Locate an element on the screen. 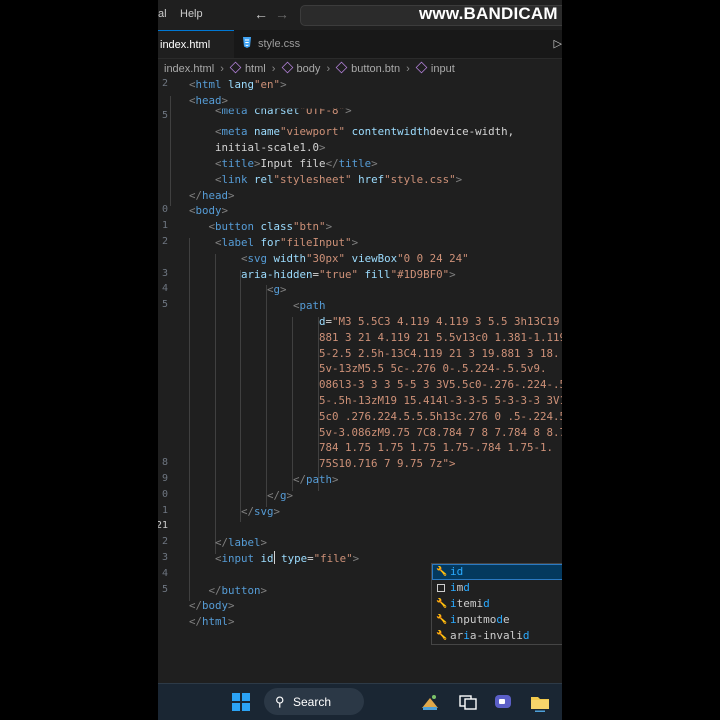 The height and width of the screenshot is (720, 720). code-line: 5-2.5 2.5h-13C4.119 21 3 19.881 3 18. is located at coordinates (439, 354).